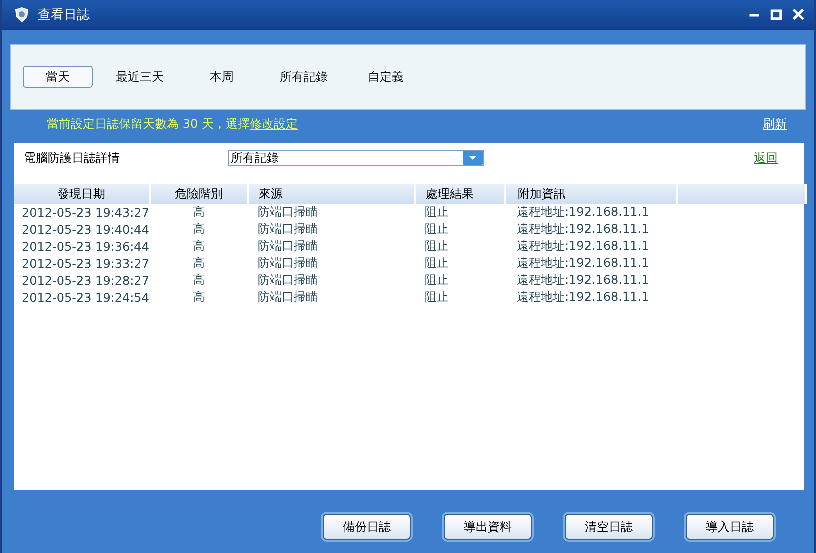 This screenshot has width=816, height=553. What do you see at coordinates (386, 77) in the screenshot?
I see `filter-tab: 自定義` at bounding box center [386, 77].